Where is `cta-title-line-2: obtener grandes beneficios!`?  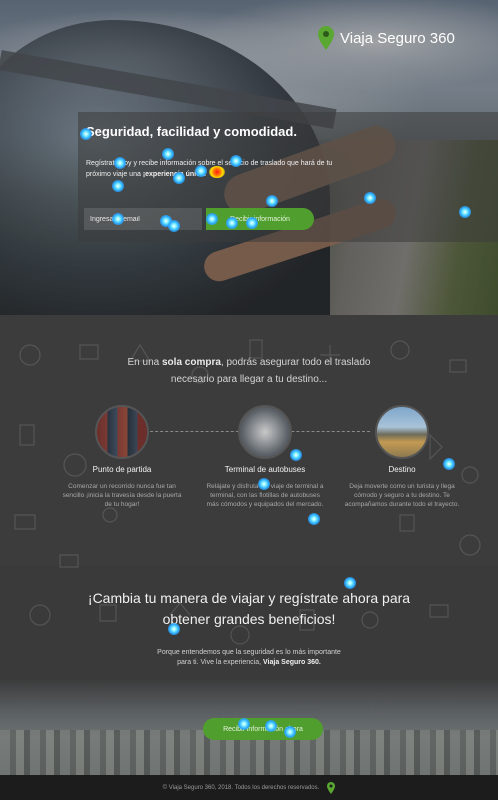 cta-title-line-2: obtener grandes beneficios! is located at coordinates (249, 619).